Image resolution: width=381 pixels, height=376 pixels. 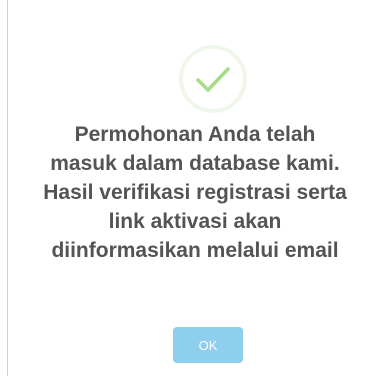 What do you see at coordinates (195, 134) in the screenshot?
I see `message-line: Permohonan Anda telah` at bounding box center [195, 134].